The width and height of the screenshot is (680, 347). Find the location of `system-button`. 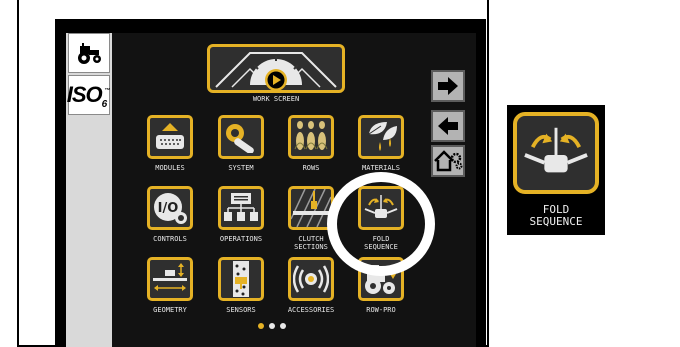

system-button is located at coordinates (241, 137).